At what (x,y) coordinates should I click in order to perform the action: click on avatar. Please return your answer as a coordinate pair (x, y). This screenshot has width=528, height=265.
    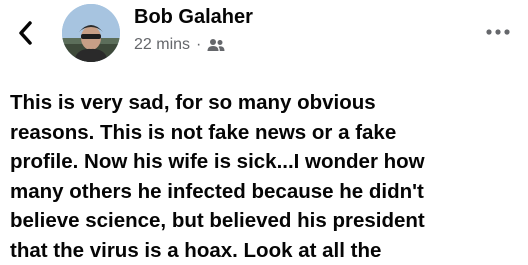
    Looking at the image, I should click on (91, 33).